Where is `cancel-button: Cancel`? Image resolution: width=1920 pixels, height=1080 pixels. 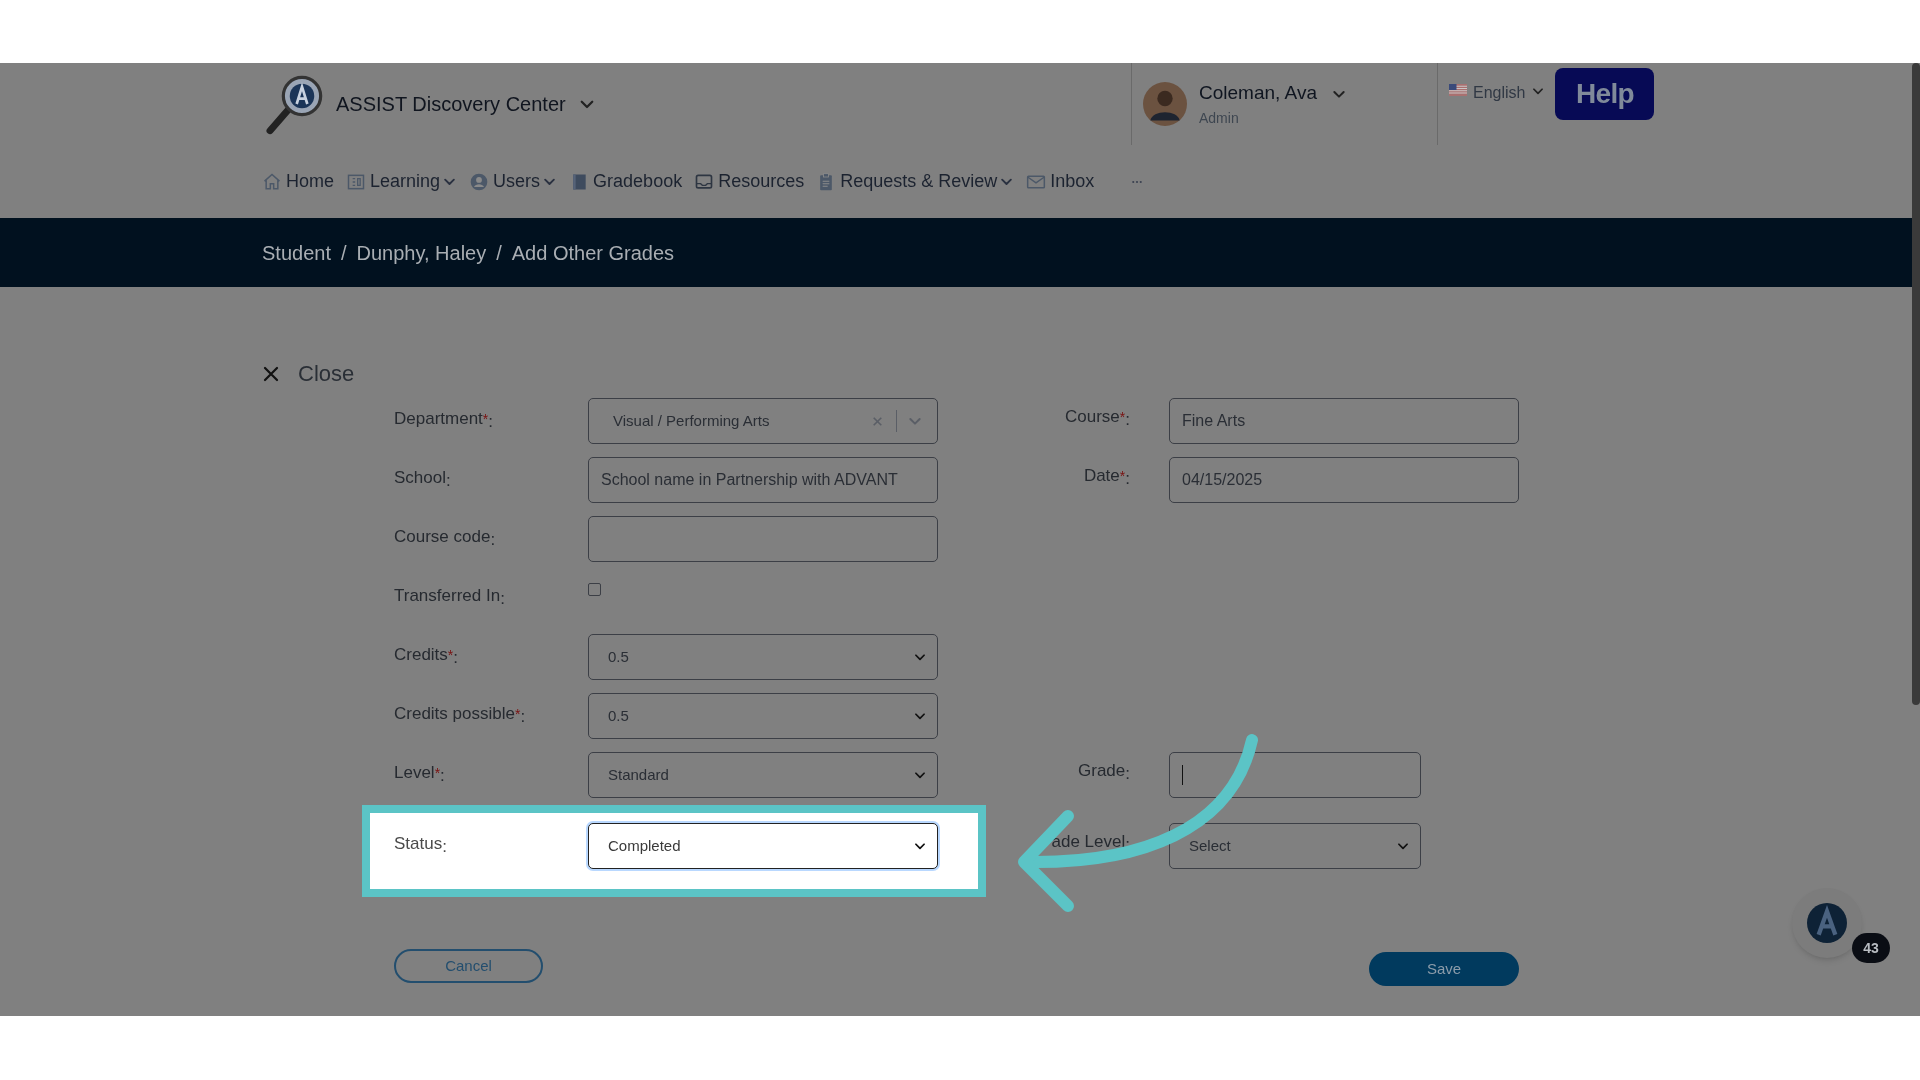 cancel-button: Cancel is located at coordinates (468, 966).